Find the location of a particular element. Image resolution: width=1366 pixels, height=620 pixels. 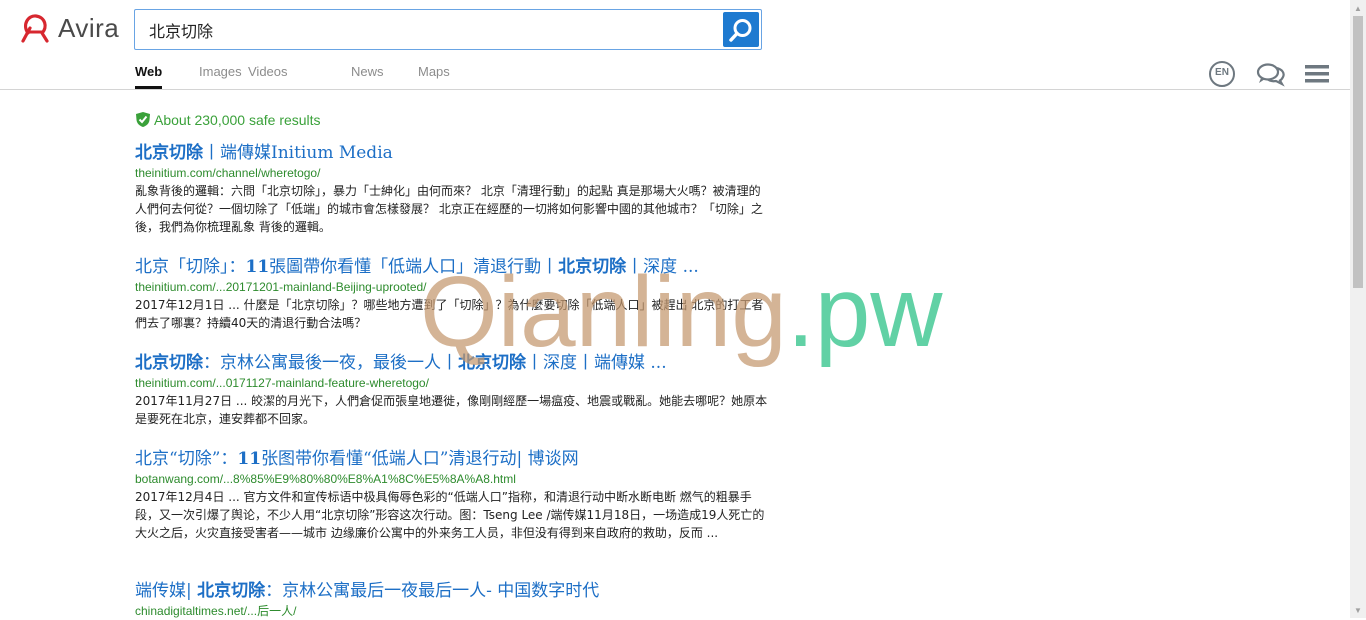

avira-logo: Avira is located at coordinates (68, 28).